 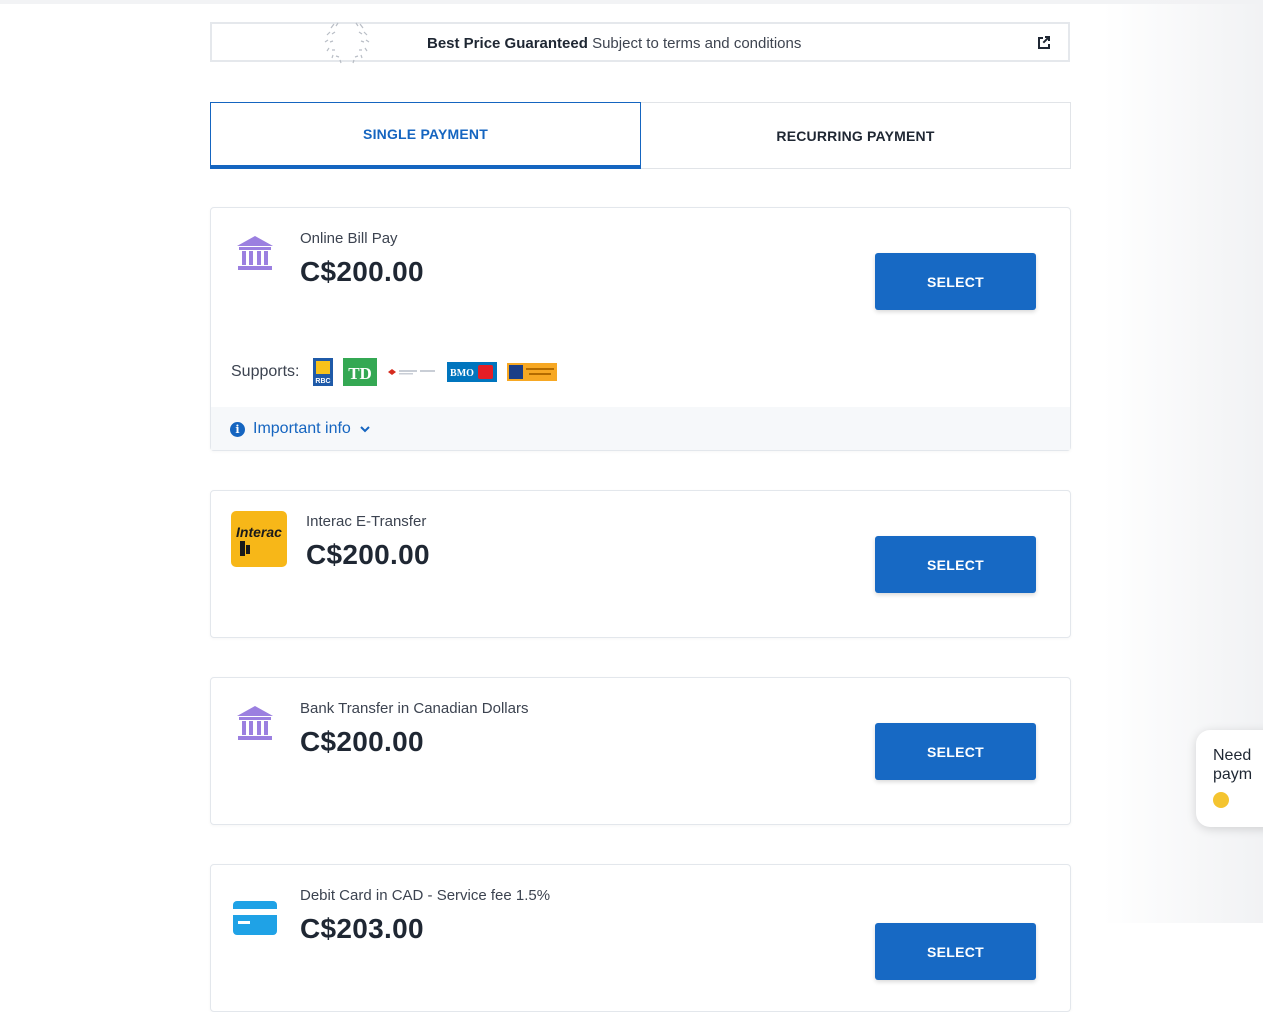 What do you see at coordinates (412, 372) in the screenshot?
I see `national-bank-logo` at bounding box center [412, 372].